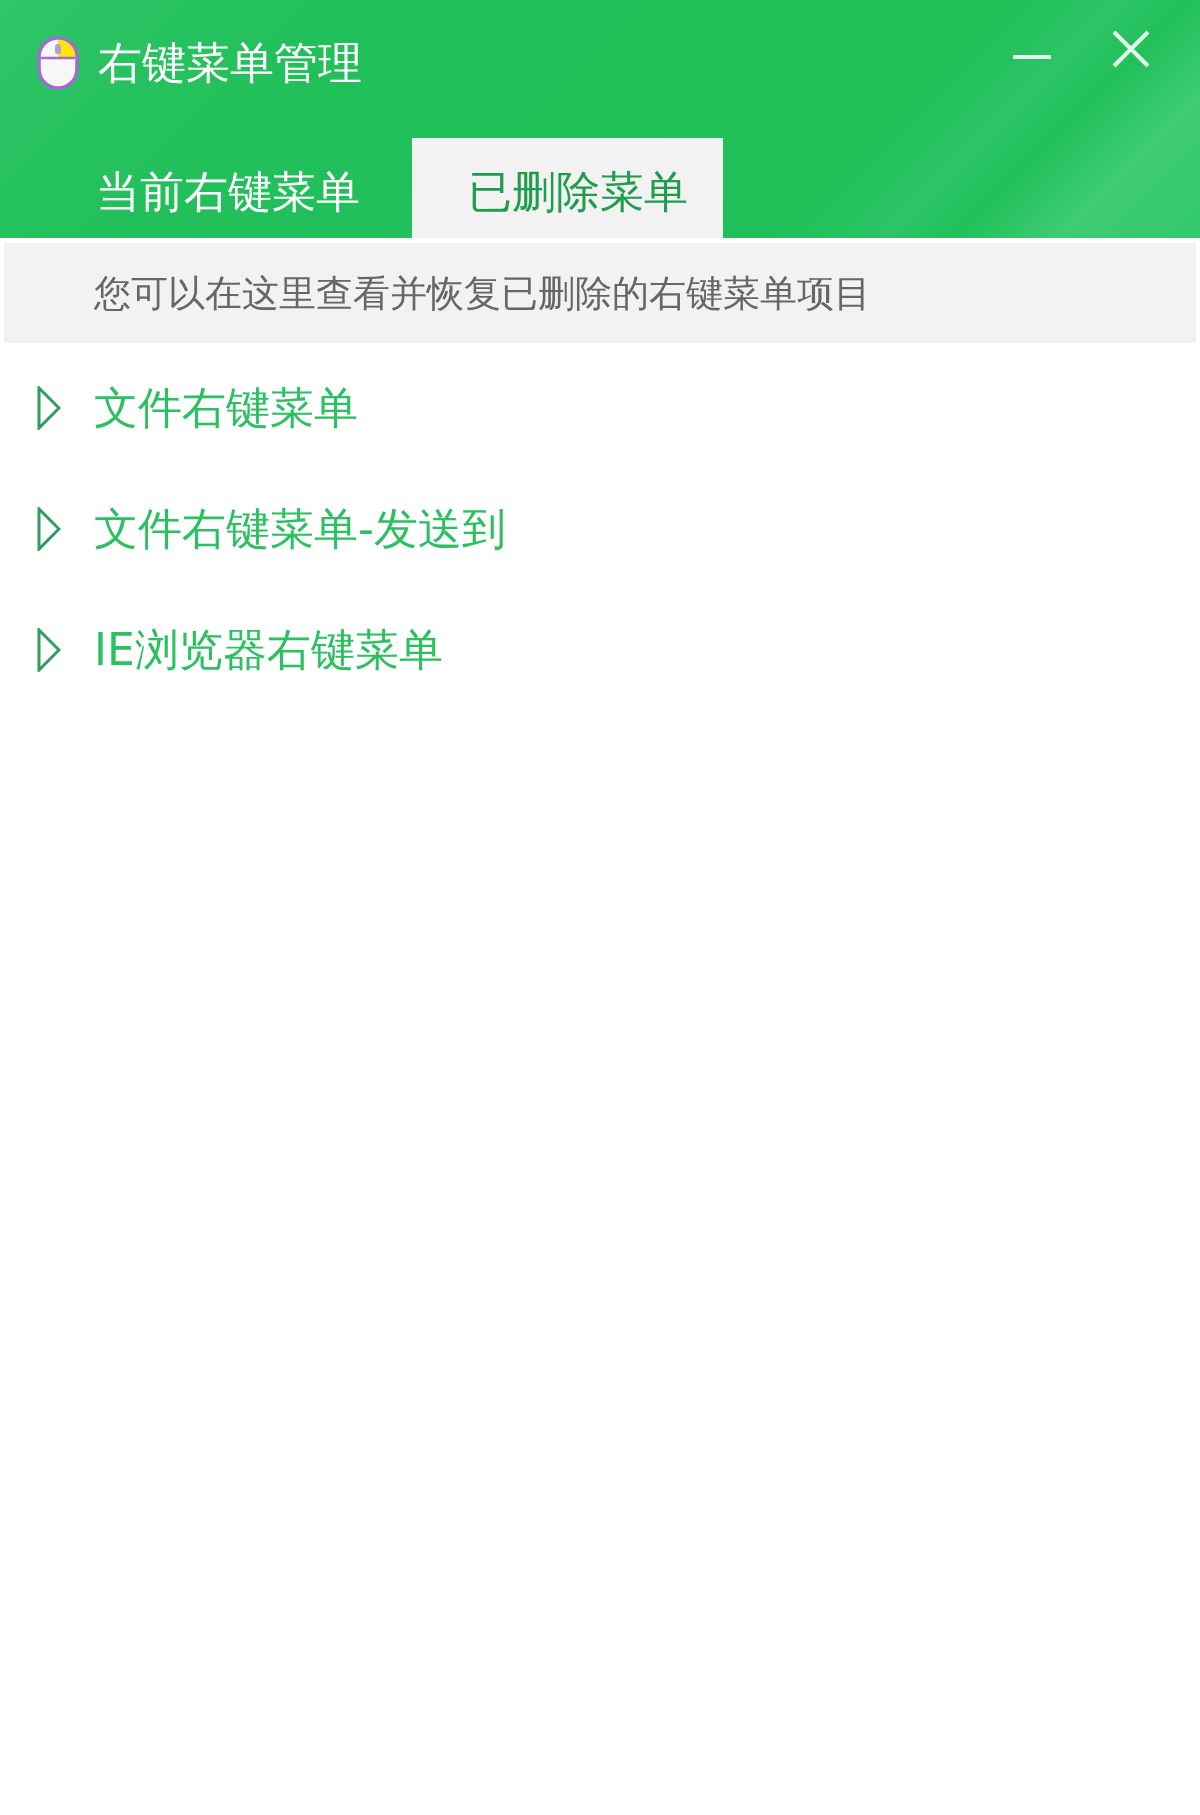  I want to click on mouse-icon, so click(58, 63).